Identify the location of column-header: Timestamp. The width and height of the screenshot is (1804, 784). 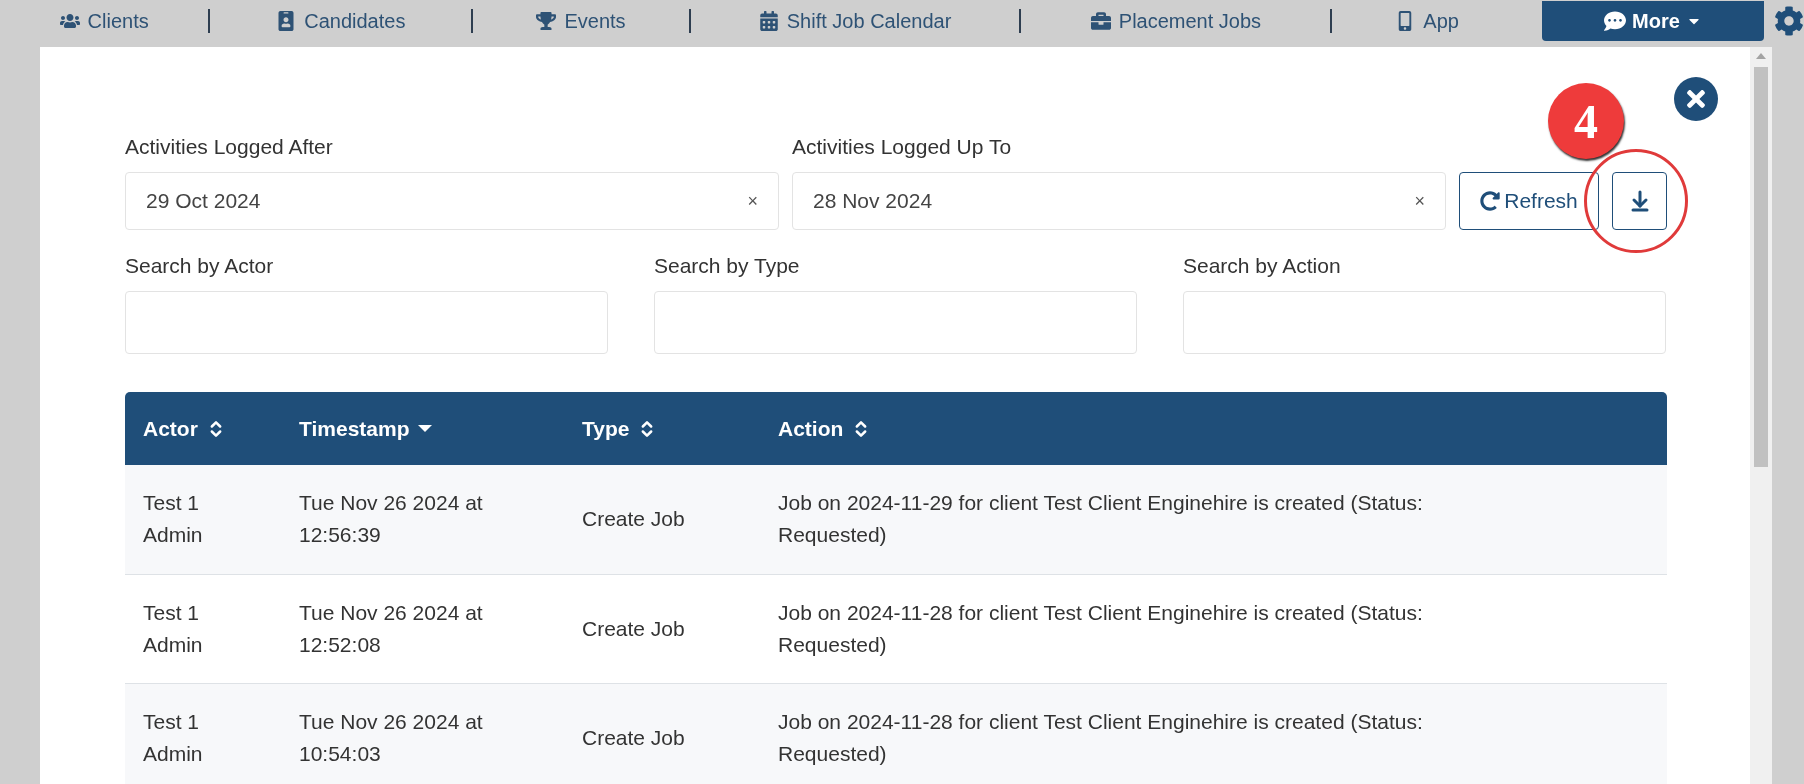
(422, 428).